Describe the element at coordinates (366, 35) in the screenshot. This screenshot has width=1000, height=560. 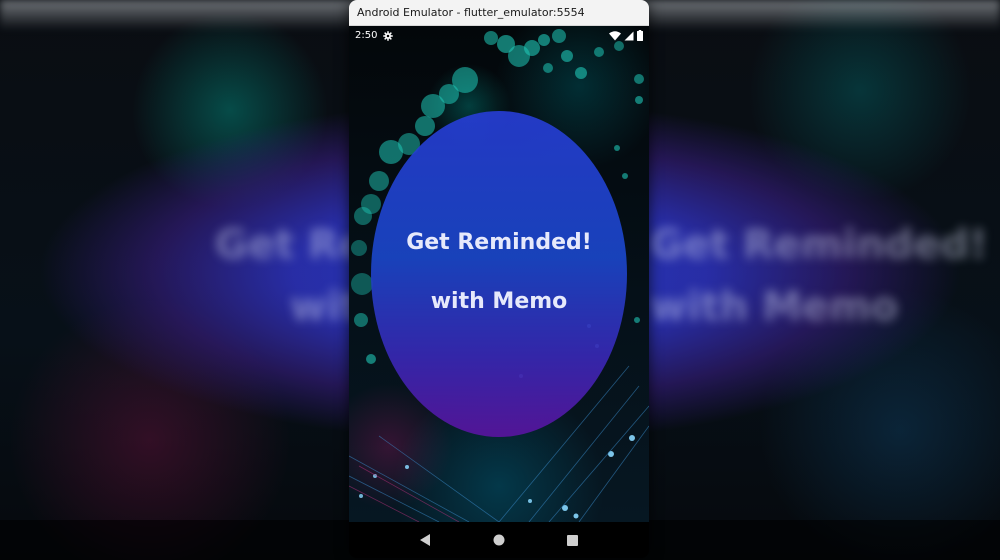
I see `status-time: 2:50` at that location.